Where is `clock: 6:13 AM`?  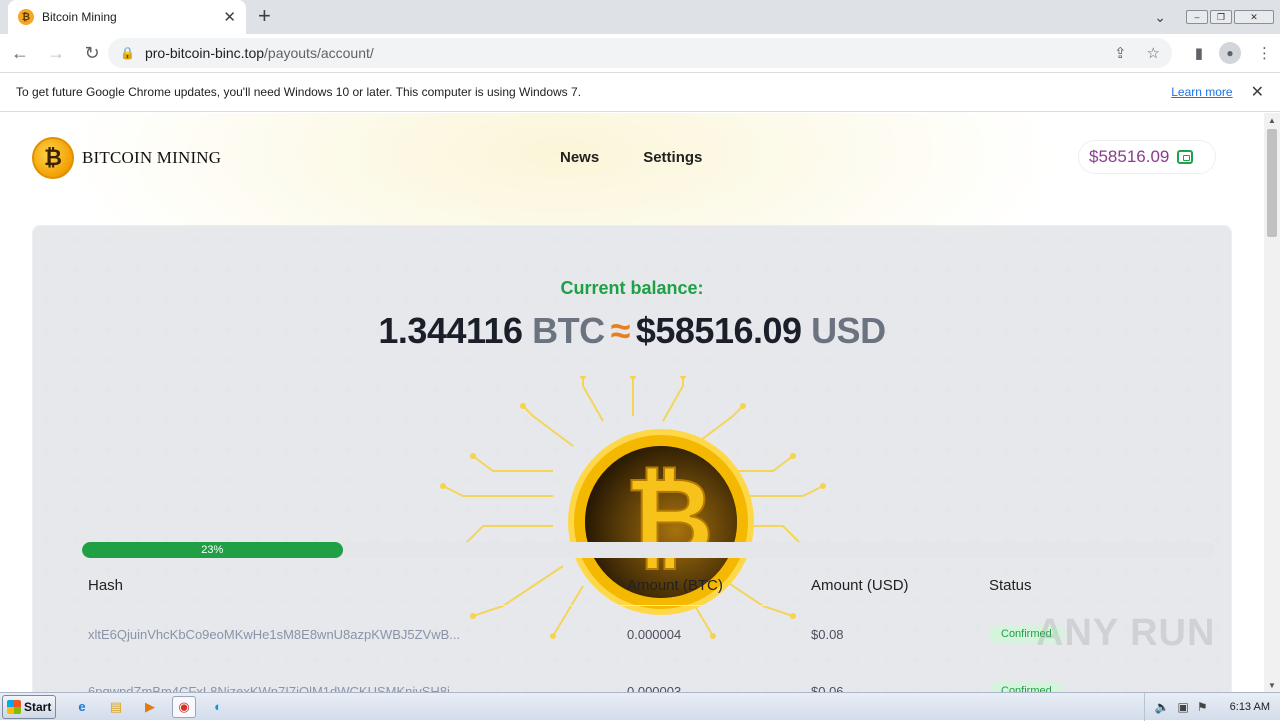 clock: 6:13 AM is located at coordinates (1250, 707).